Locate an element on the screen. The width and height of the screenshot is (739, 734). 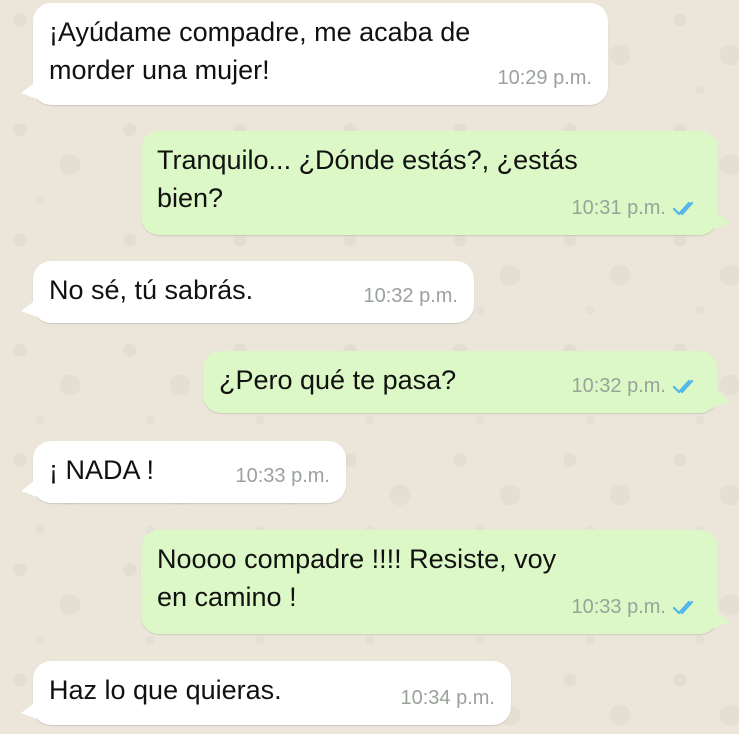
message-text: Haz lo que quieras. is located at coordinates (165, 690).